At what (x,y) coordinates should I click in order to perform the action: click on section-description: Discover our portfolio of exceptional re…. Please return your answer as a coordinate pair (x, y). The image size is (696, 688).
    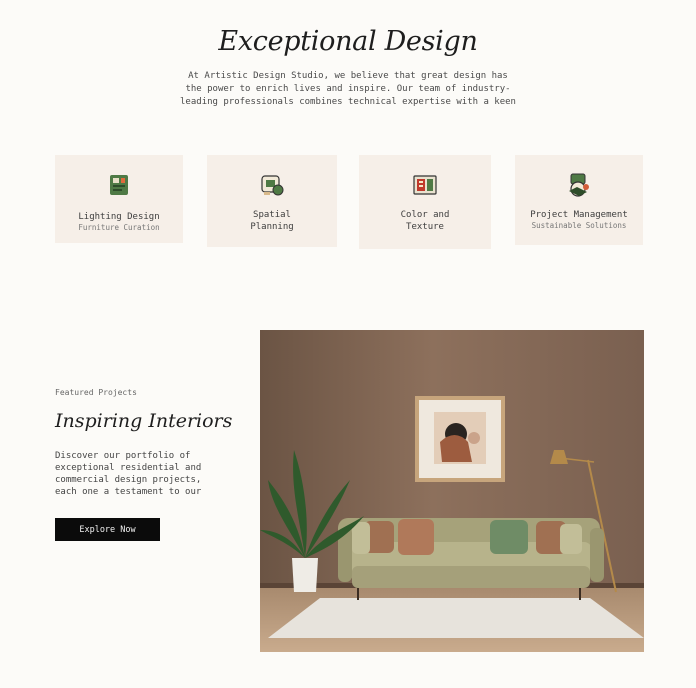
    Looking at the image, I should click on (128, 474).